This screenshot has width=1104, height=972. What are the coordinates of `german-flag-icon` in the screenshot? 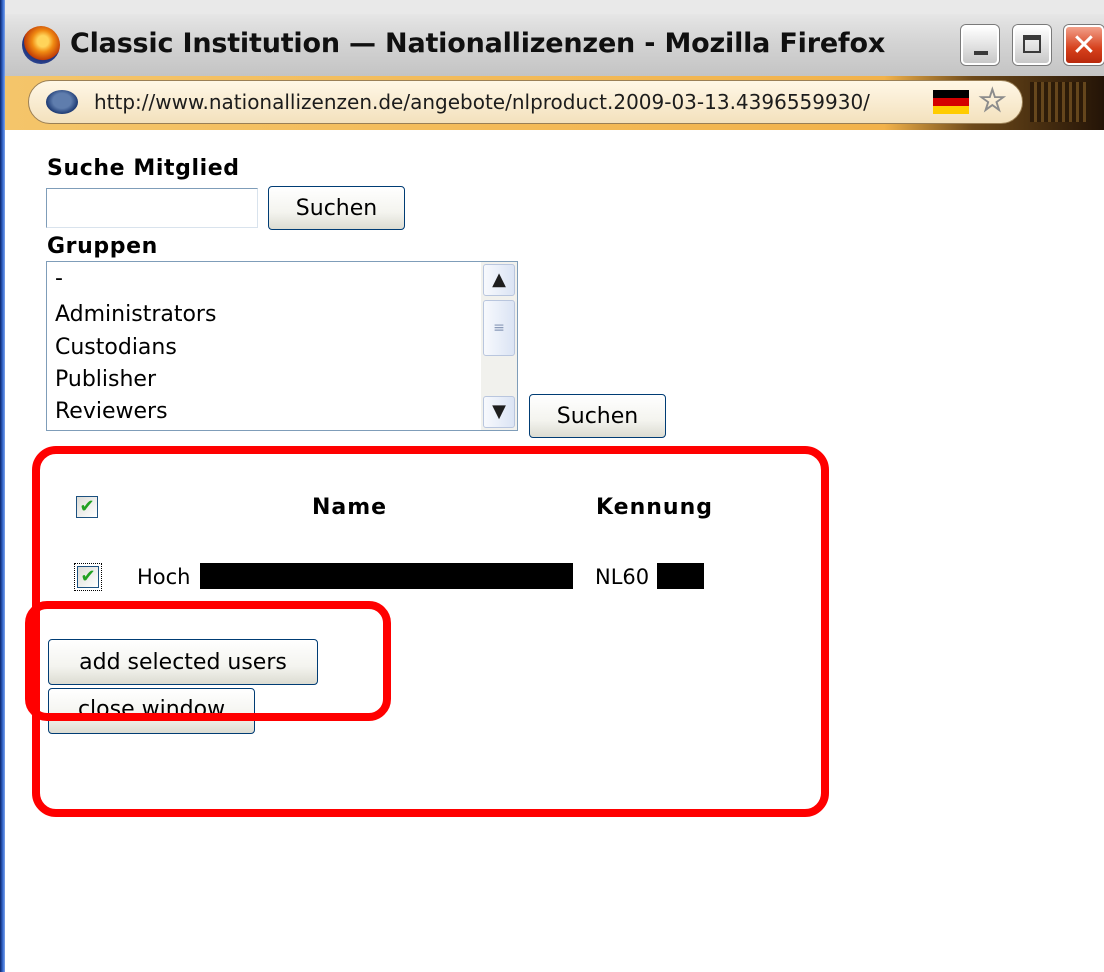 It's located at (951, 102).